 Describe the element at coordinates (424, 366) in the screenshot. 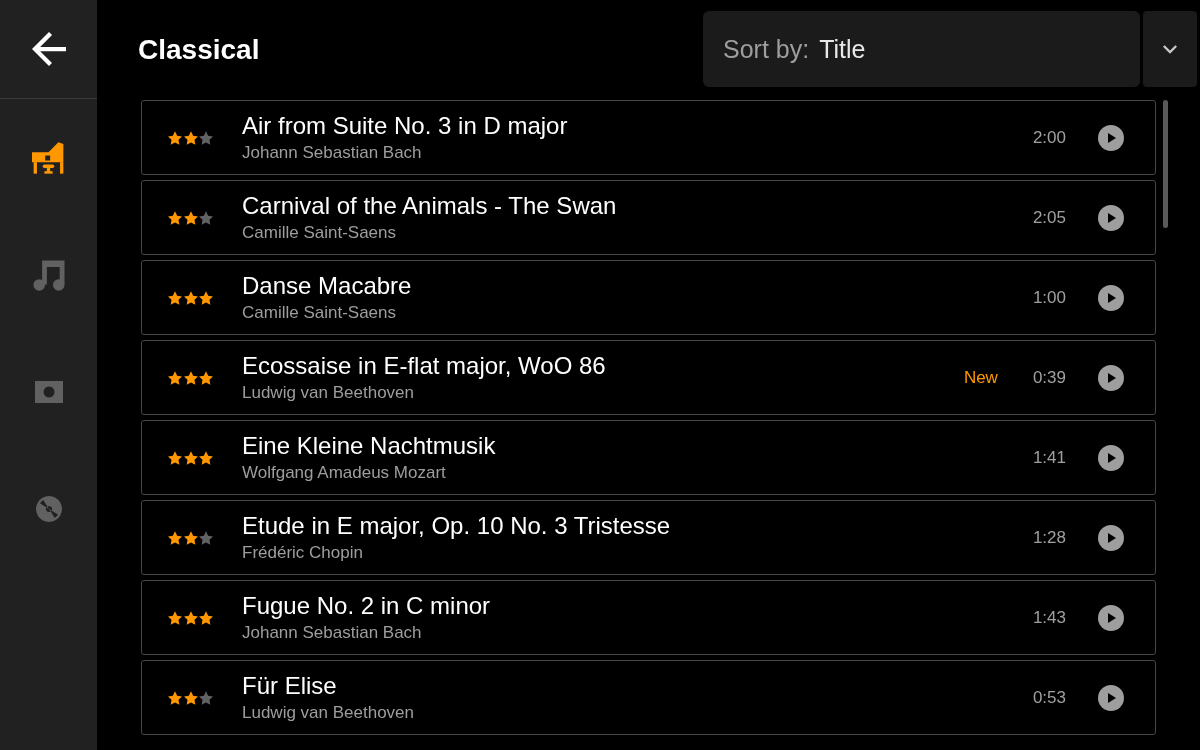

I see `track-title: Ecossaise in E-flat major, WoO 86` at that location.